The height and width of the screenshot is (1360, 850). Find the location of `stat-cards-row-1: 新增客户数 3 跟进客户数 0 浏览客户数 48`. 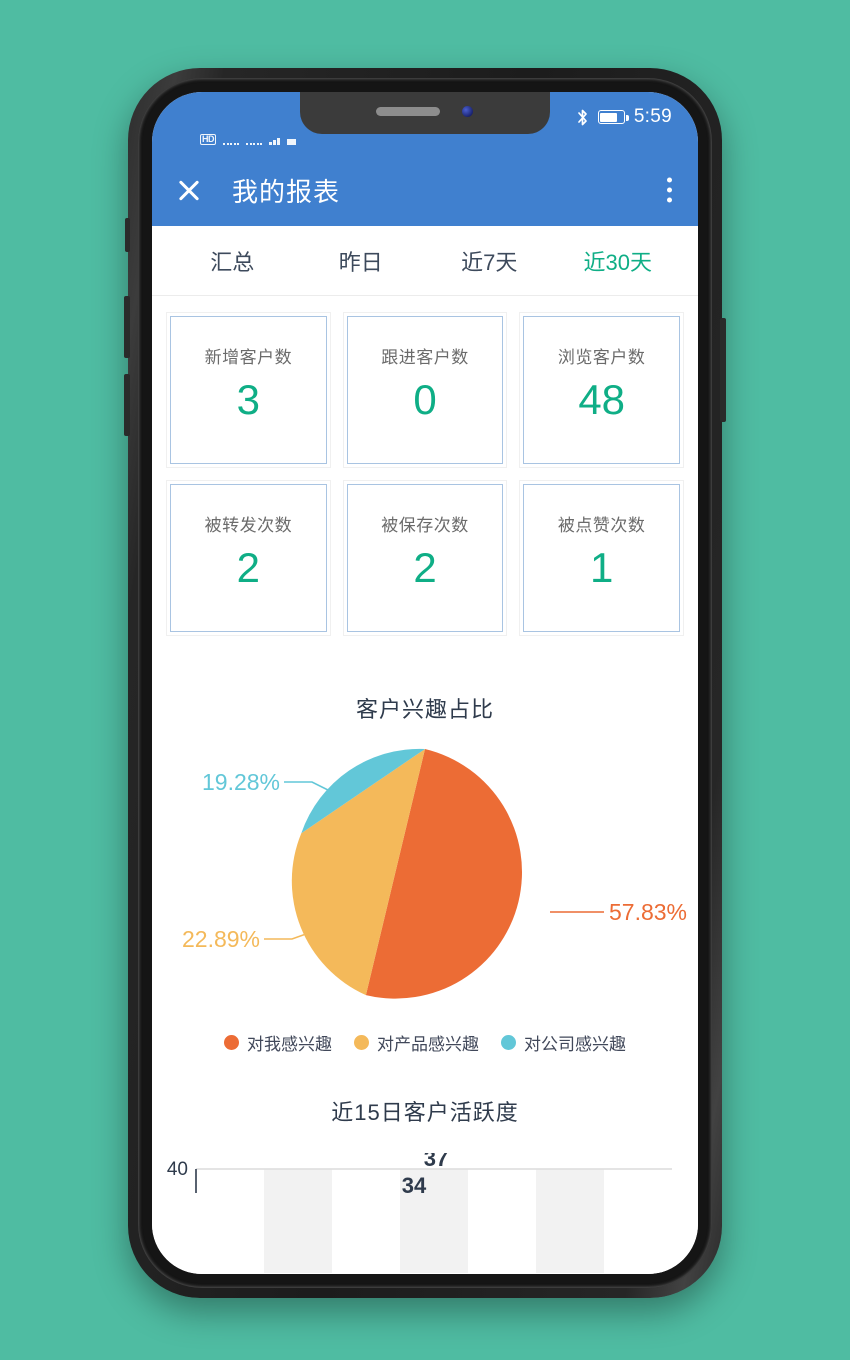

stat-cards-row-1: 新增客户数 3 跟进客户数 0 浏览客户数 48 is located at coordinates (425, 390).